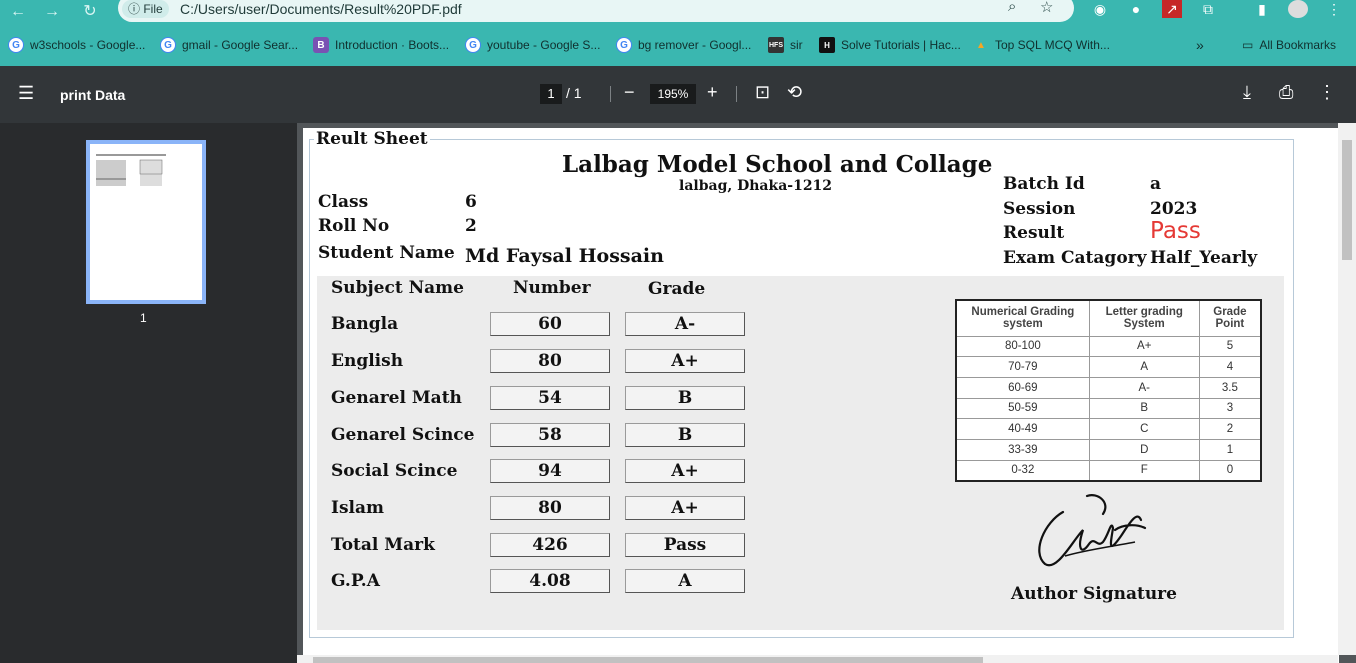  I want to click on grading-cell: 0, so click(1230, 470).